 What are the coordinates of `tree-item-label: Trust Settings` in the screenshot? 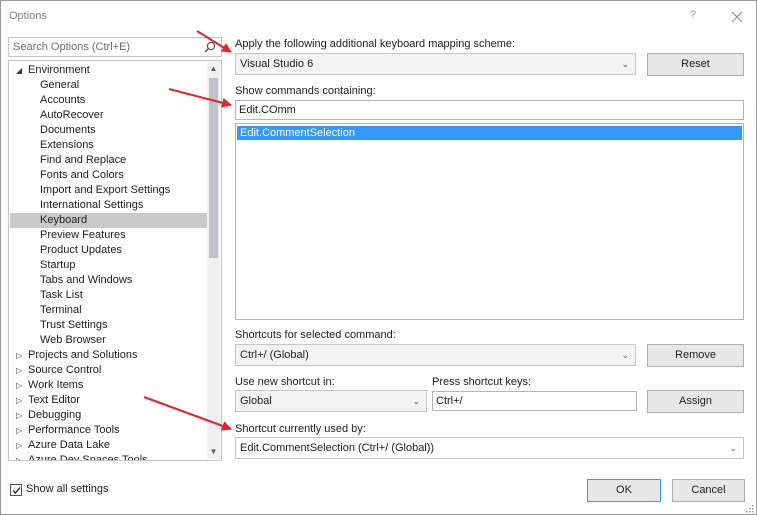 It's located at (74, 325).